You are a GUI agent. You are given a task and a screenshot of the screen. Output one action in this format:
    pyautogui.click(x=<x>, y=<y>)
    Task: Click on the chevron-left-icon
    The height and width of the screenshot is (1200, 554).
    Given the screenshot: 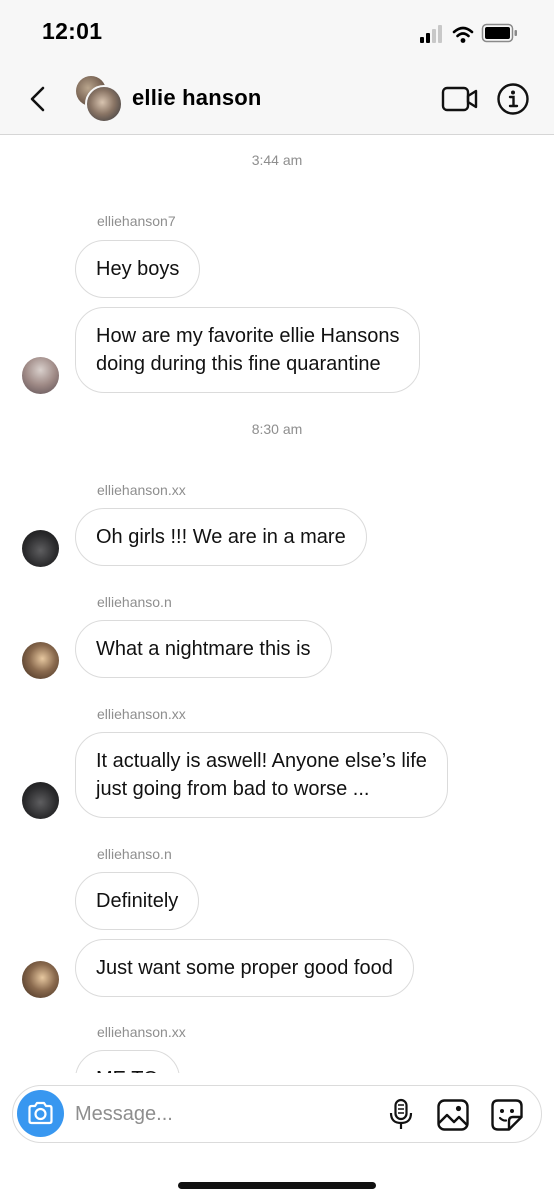 What is the action you would take?
    pyautogui.click(x=37, y=99)
    